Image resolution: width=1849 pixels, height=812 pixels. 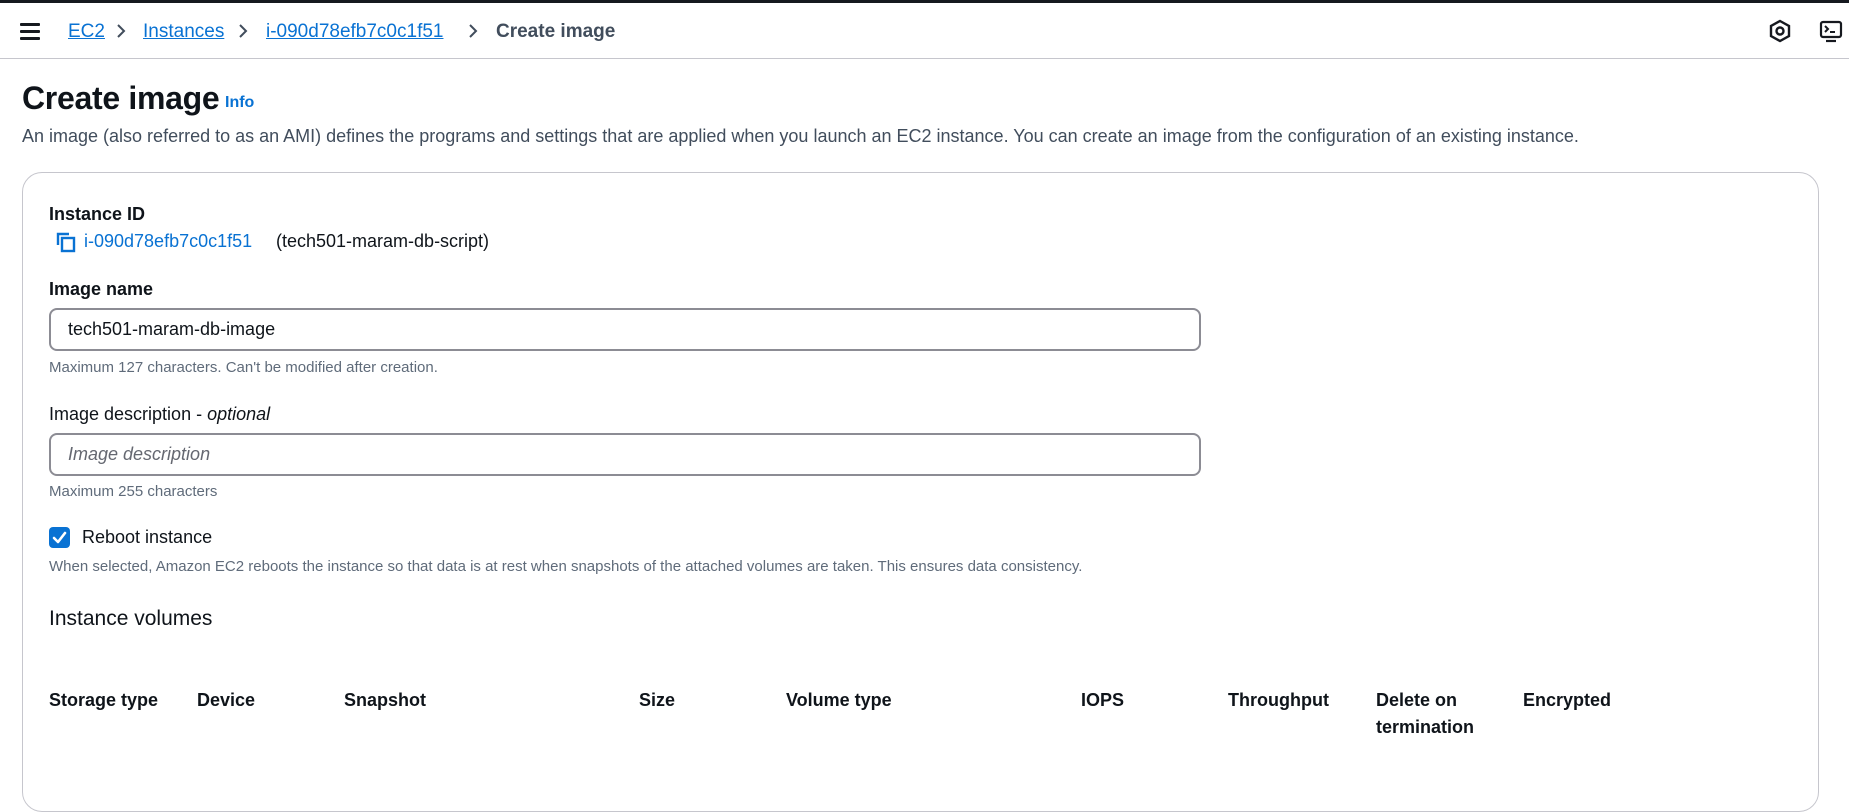 I want to click on info-link: Info, so click(x=239, y=103).